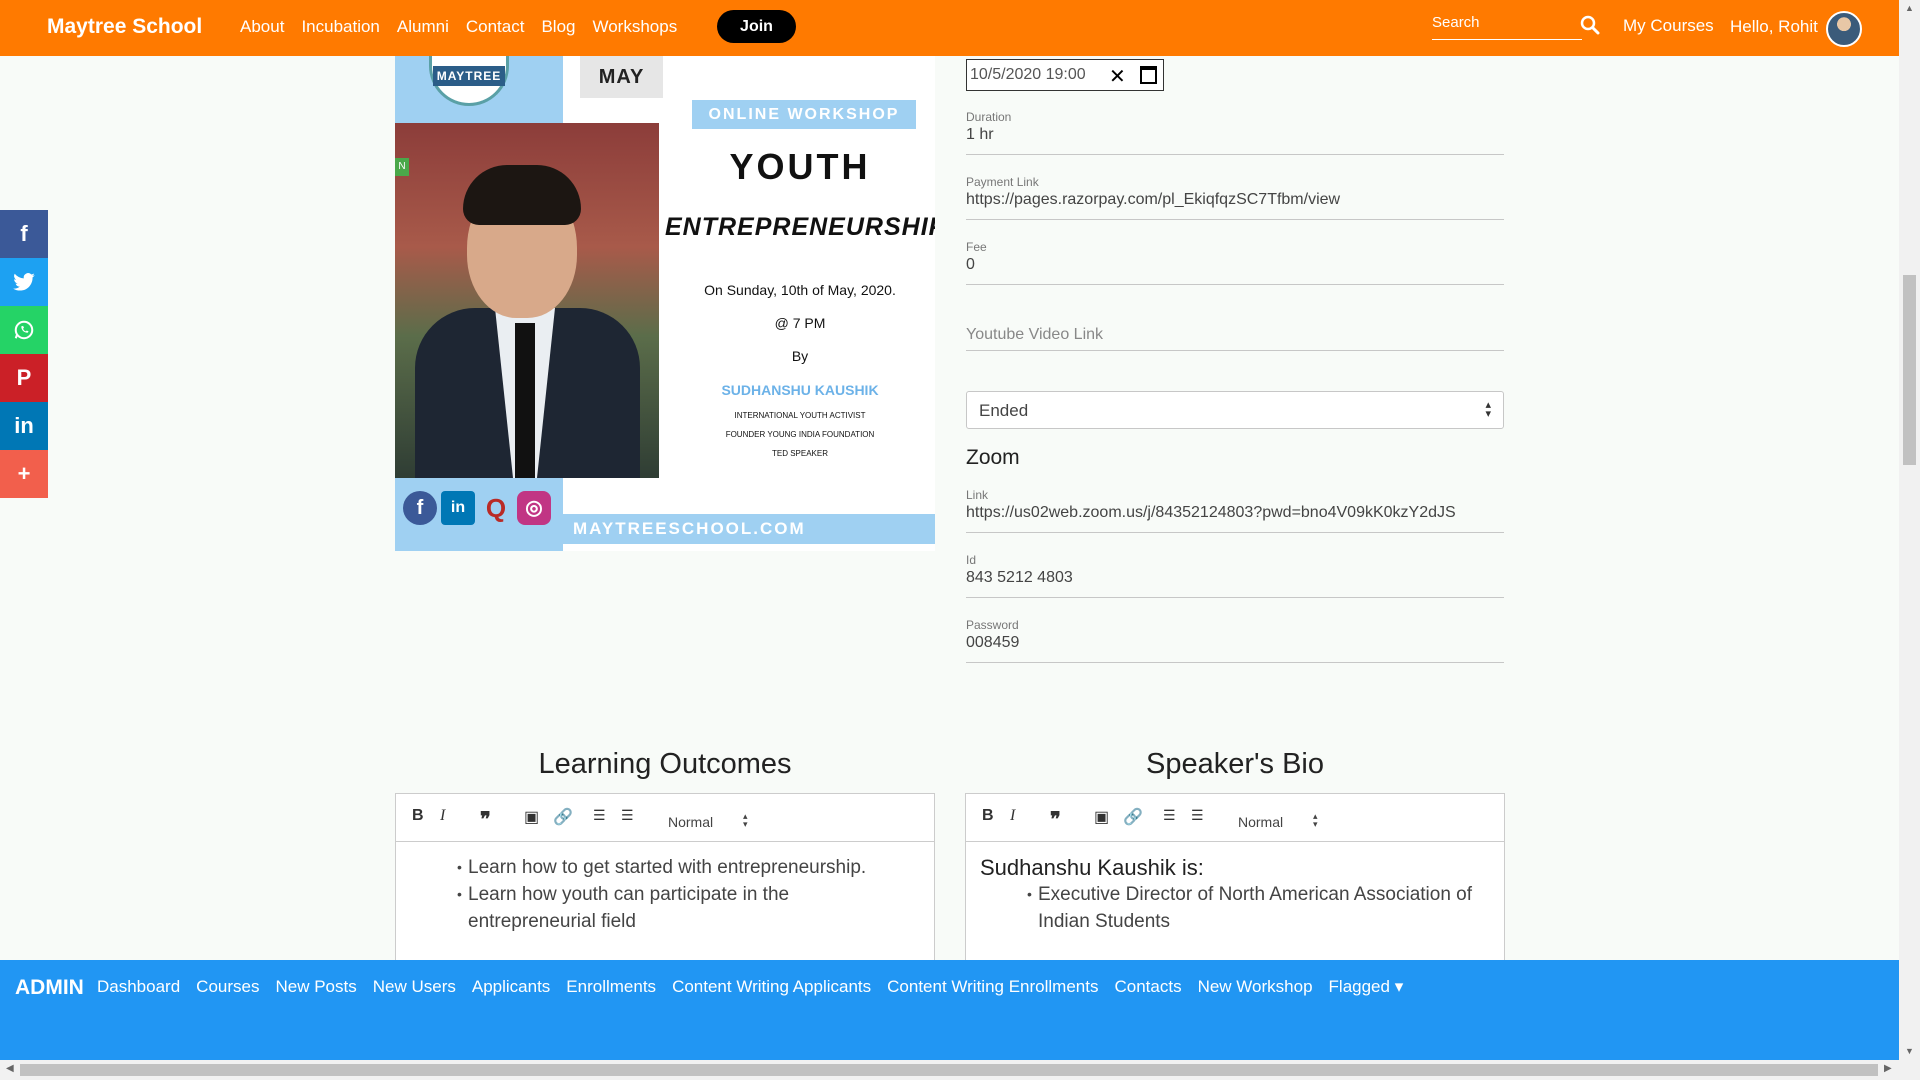 This screenshot has width=1920, height=1080. Describe the element at coordinates (1235, 575) in the screenshot. I see `zoom-id-field: Id 843 5212 4803` at that location.